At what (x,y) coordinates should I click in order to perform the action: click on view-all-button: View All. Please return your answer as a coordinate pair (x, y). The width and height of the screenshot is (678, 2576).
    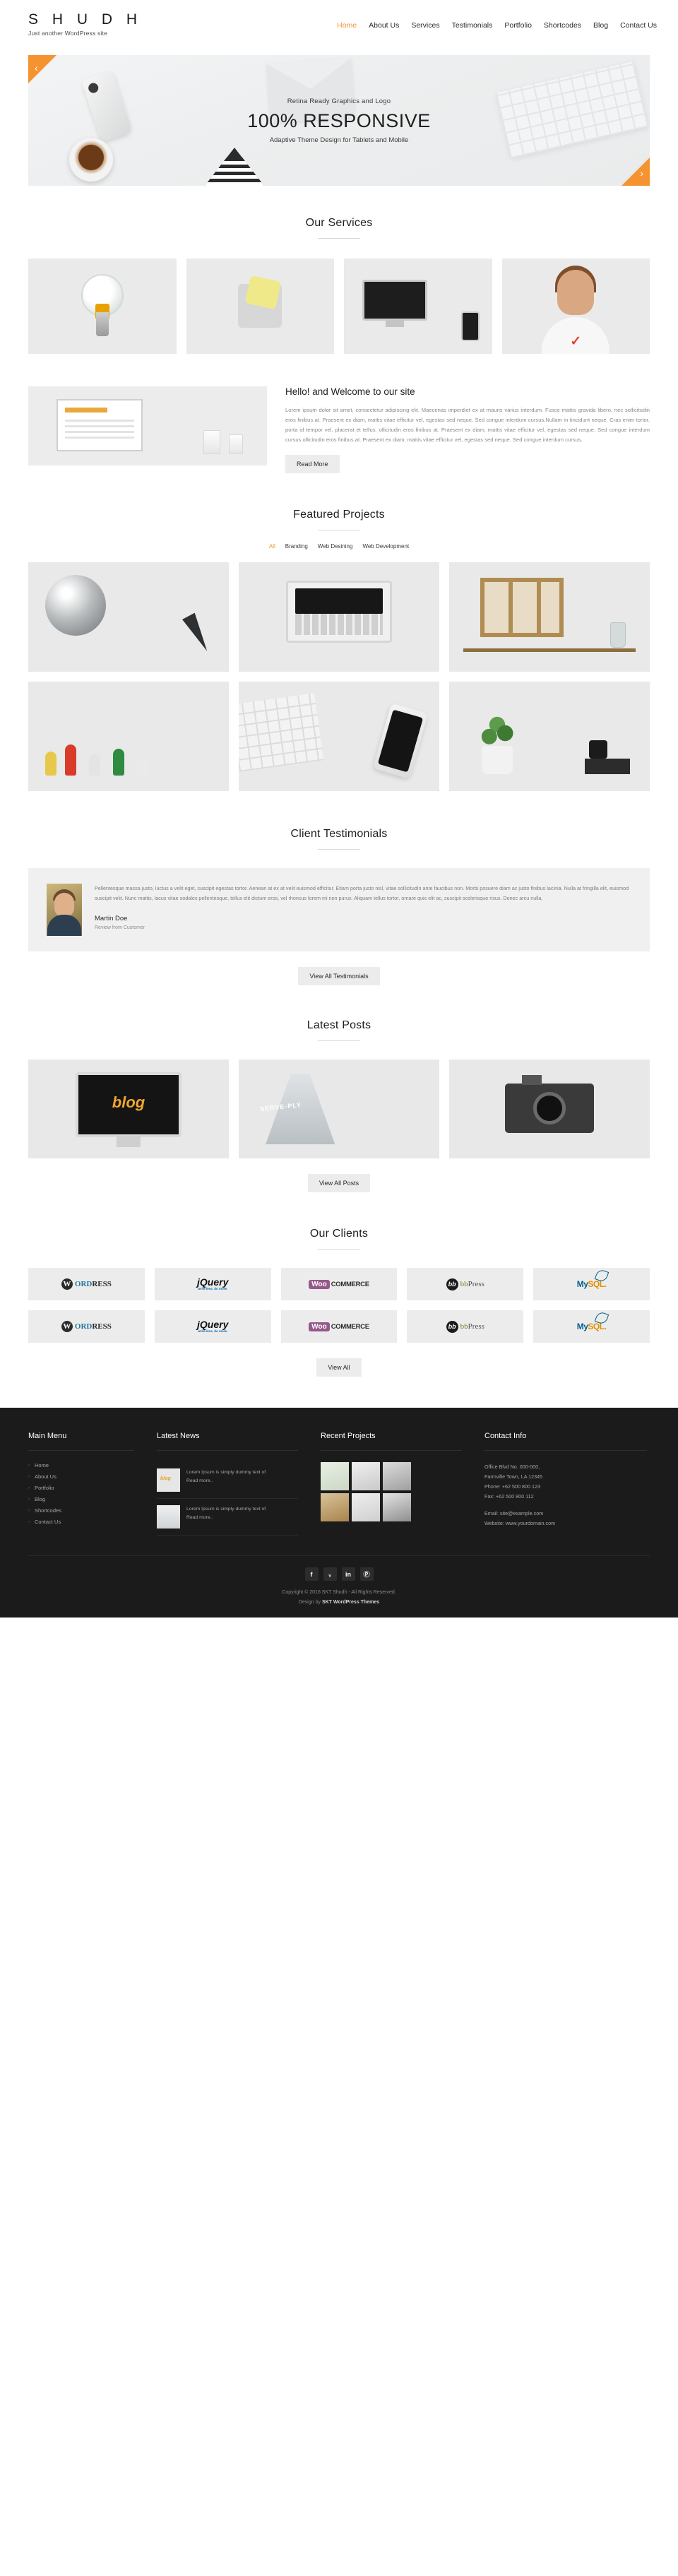
    Looking at the image, I should click on (339, 1367).